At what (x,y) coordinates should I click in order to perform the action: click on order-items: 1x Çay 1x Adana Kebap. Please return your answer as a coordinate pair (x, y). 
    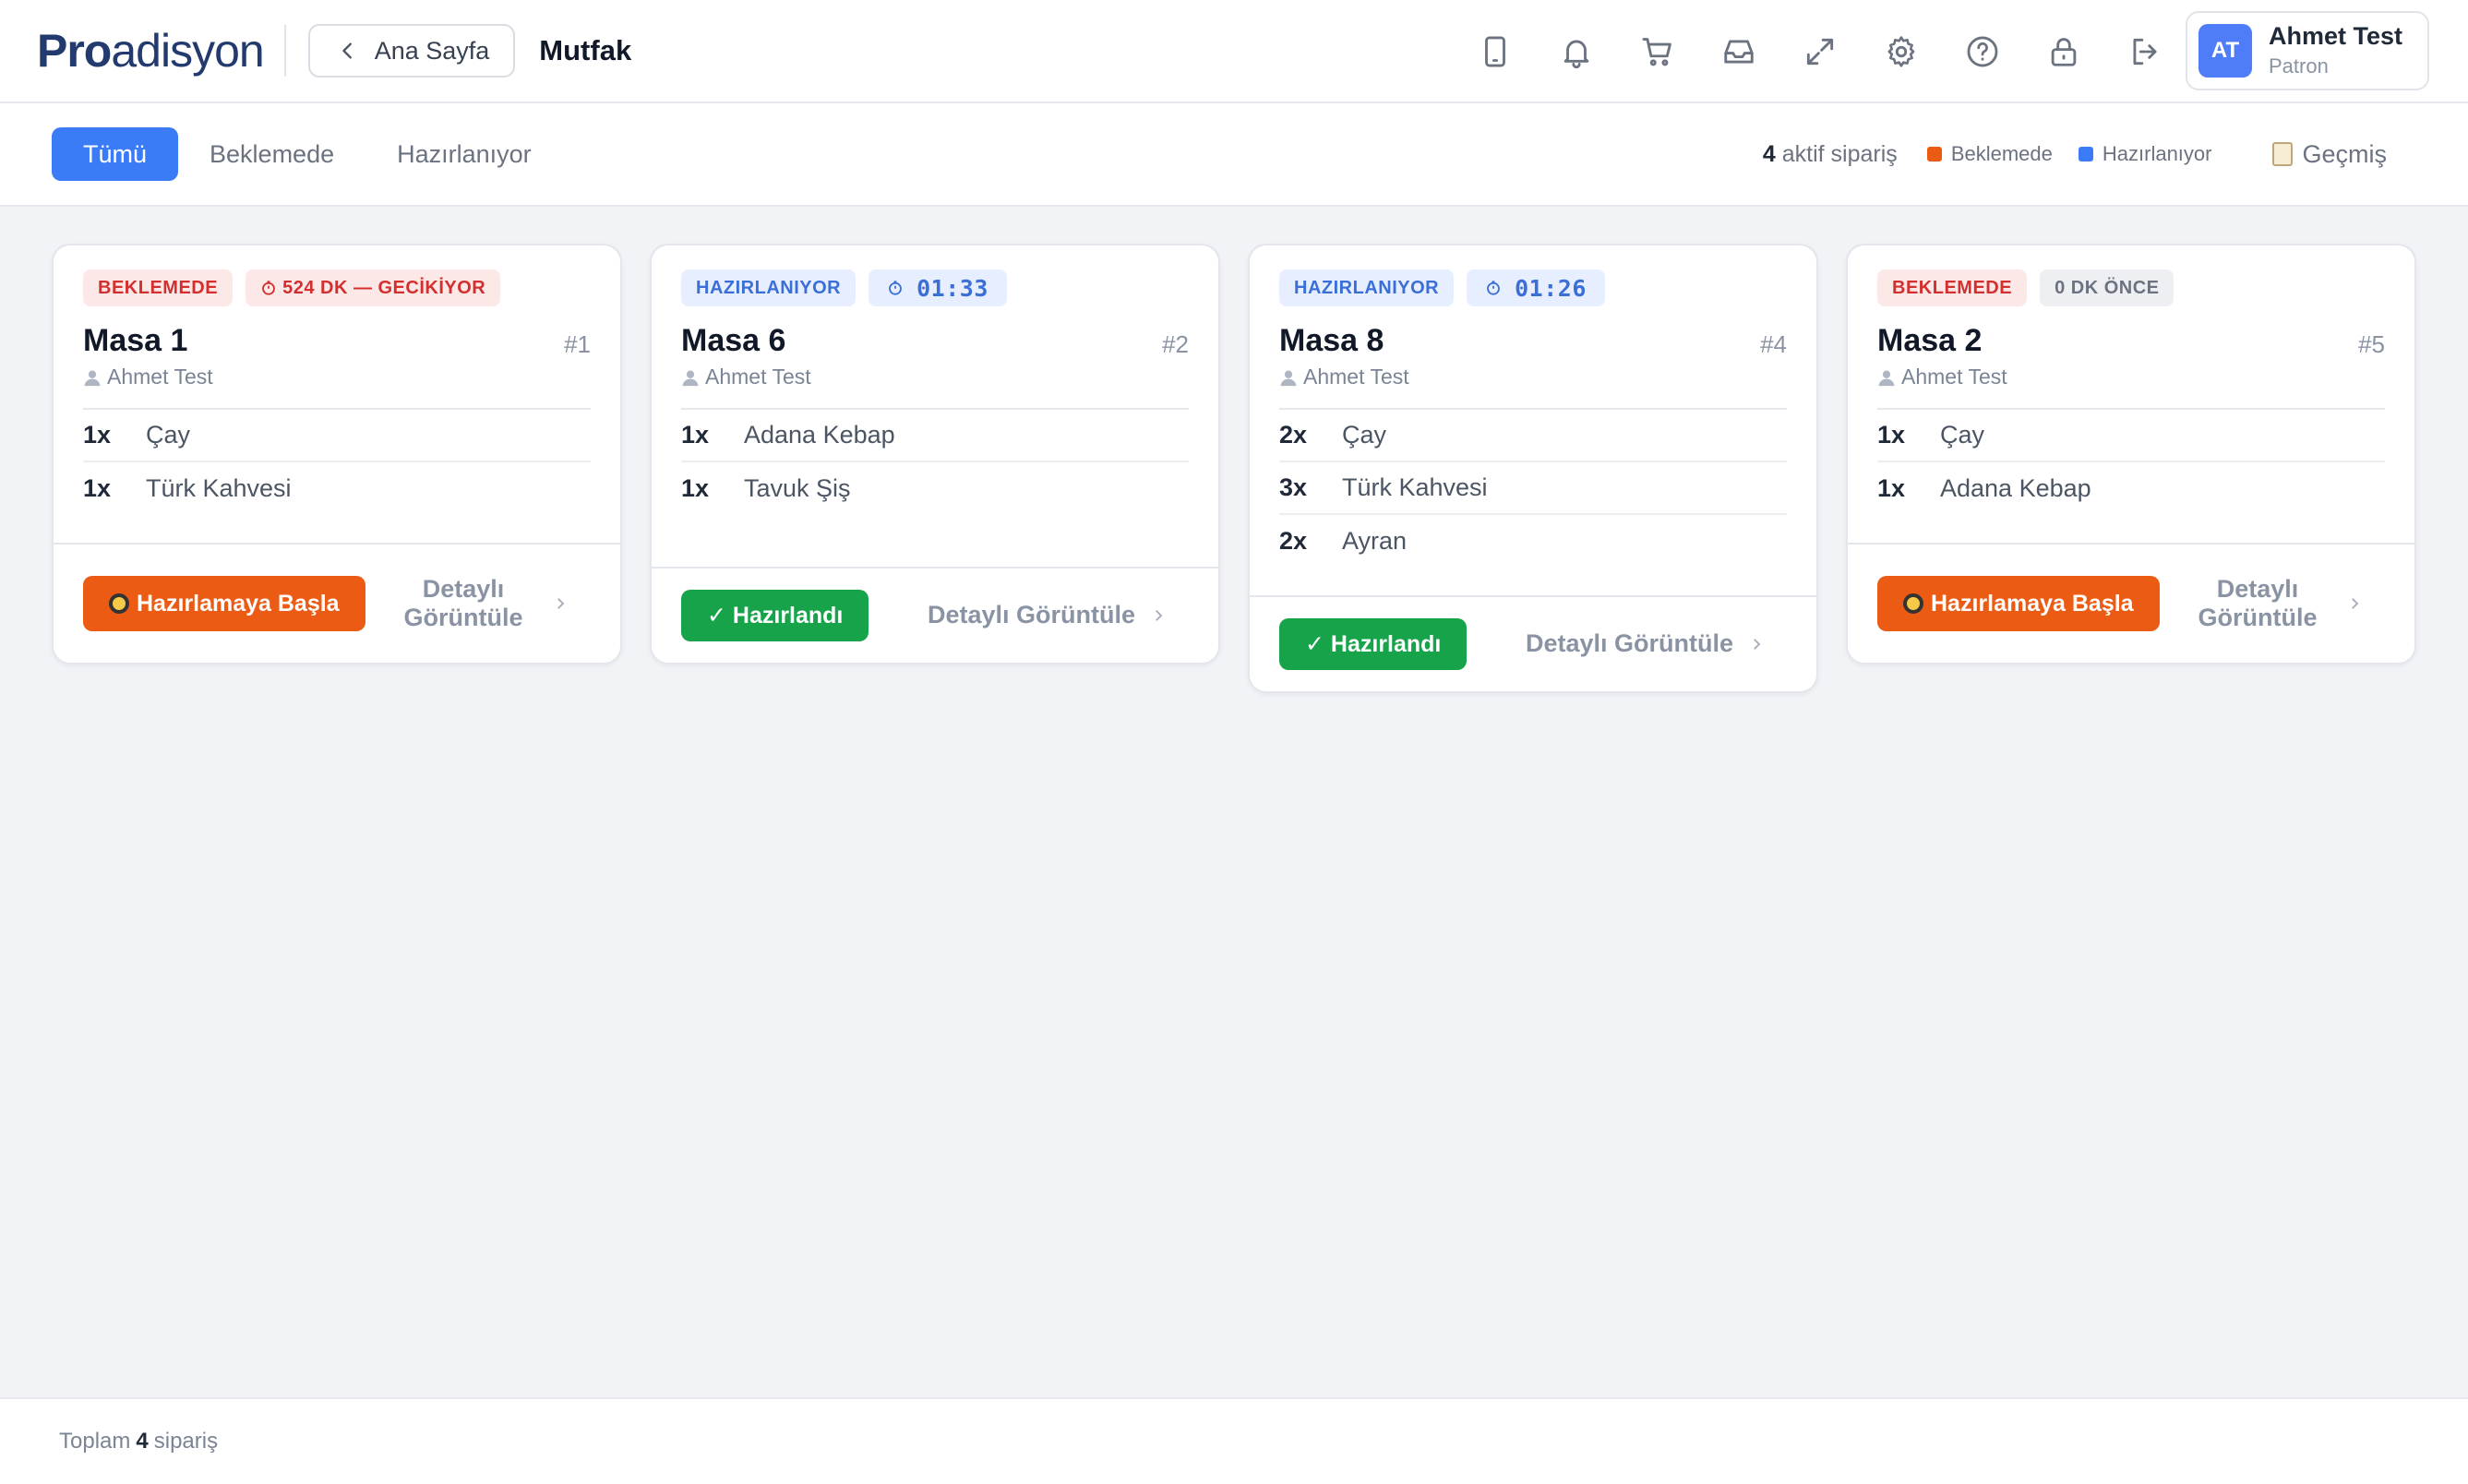
    Looking at the image, I should click on (2131, 461).